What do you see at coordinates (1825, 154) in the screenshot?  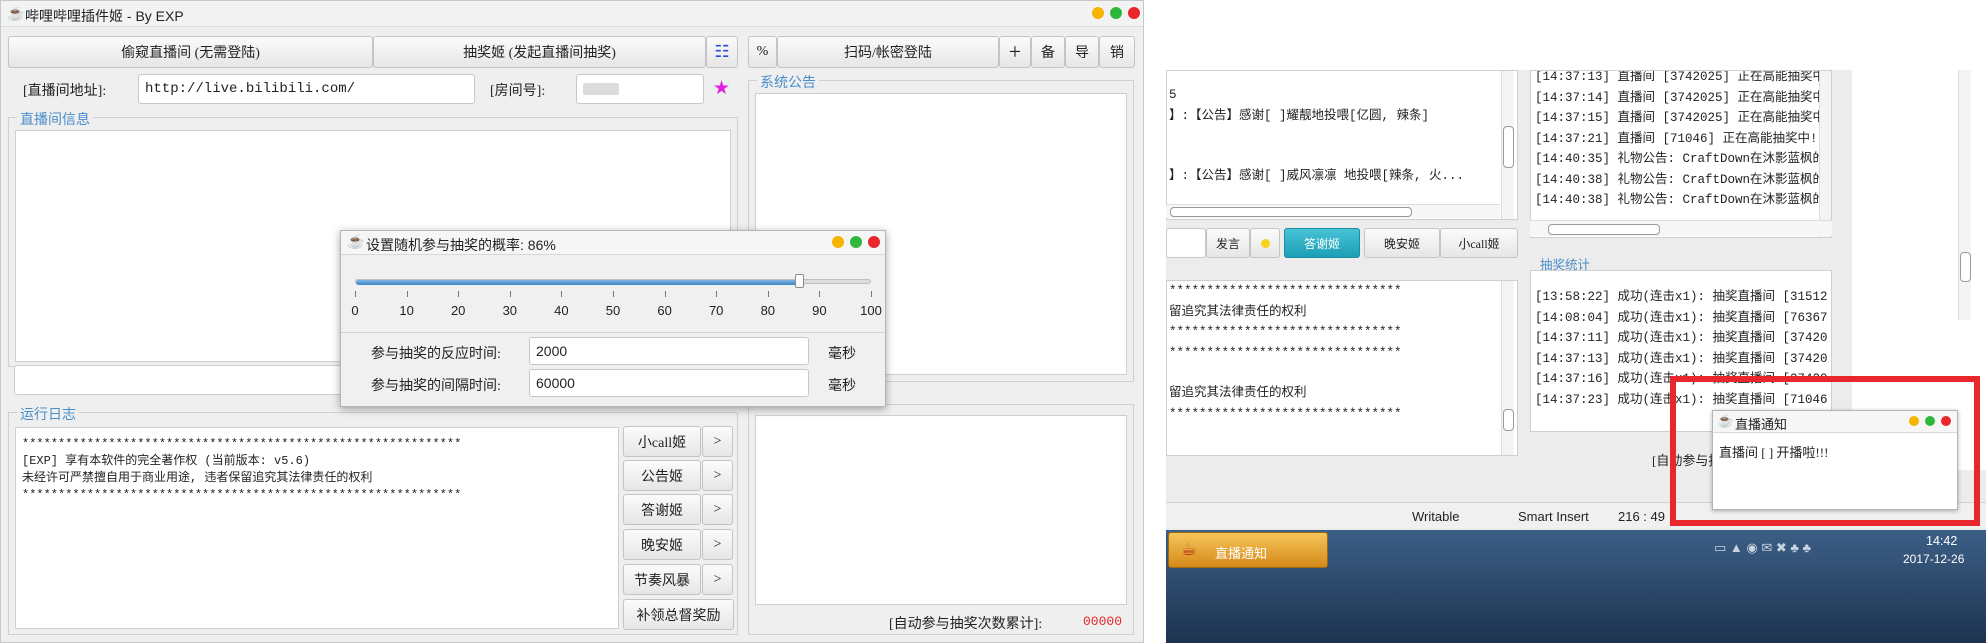 I see `right-log-scrollbar` at bounding box center [1825, 154].